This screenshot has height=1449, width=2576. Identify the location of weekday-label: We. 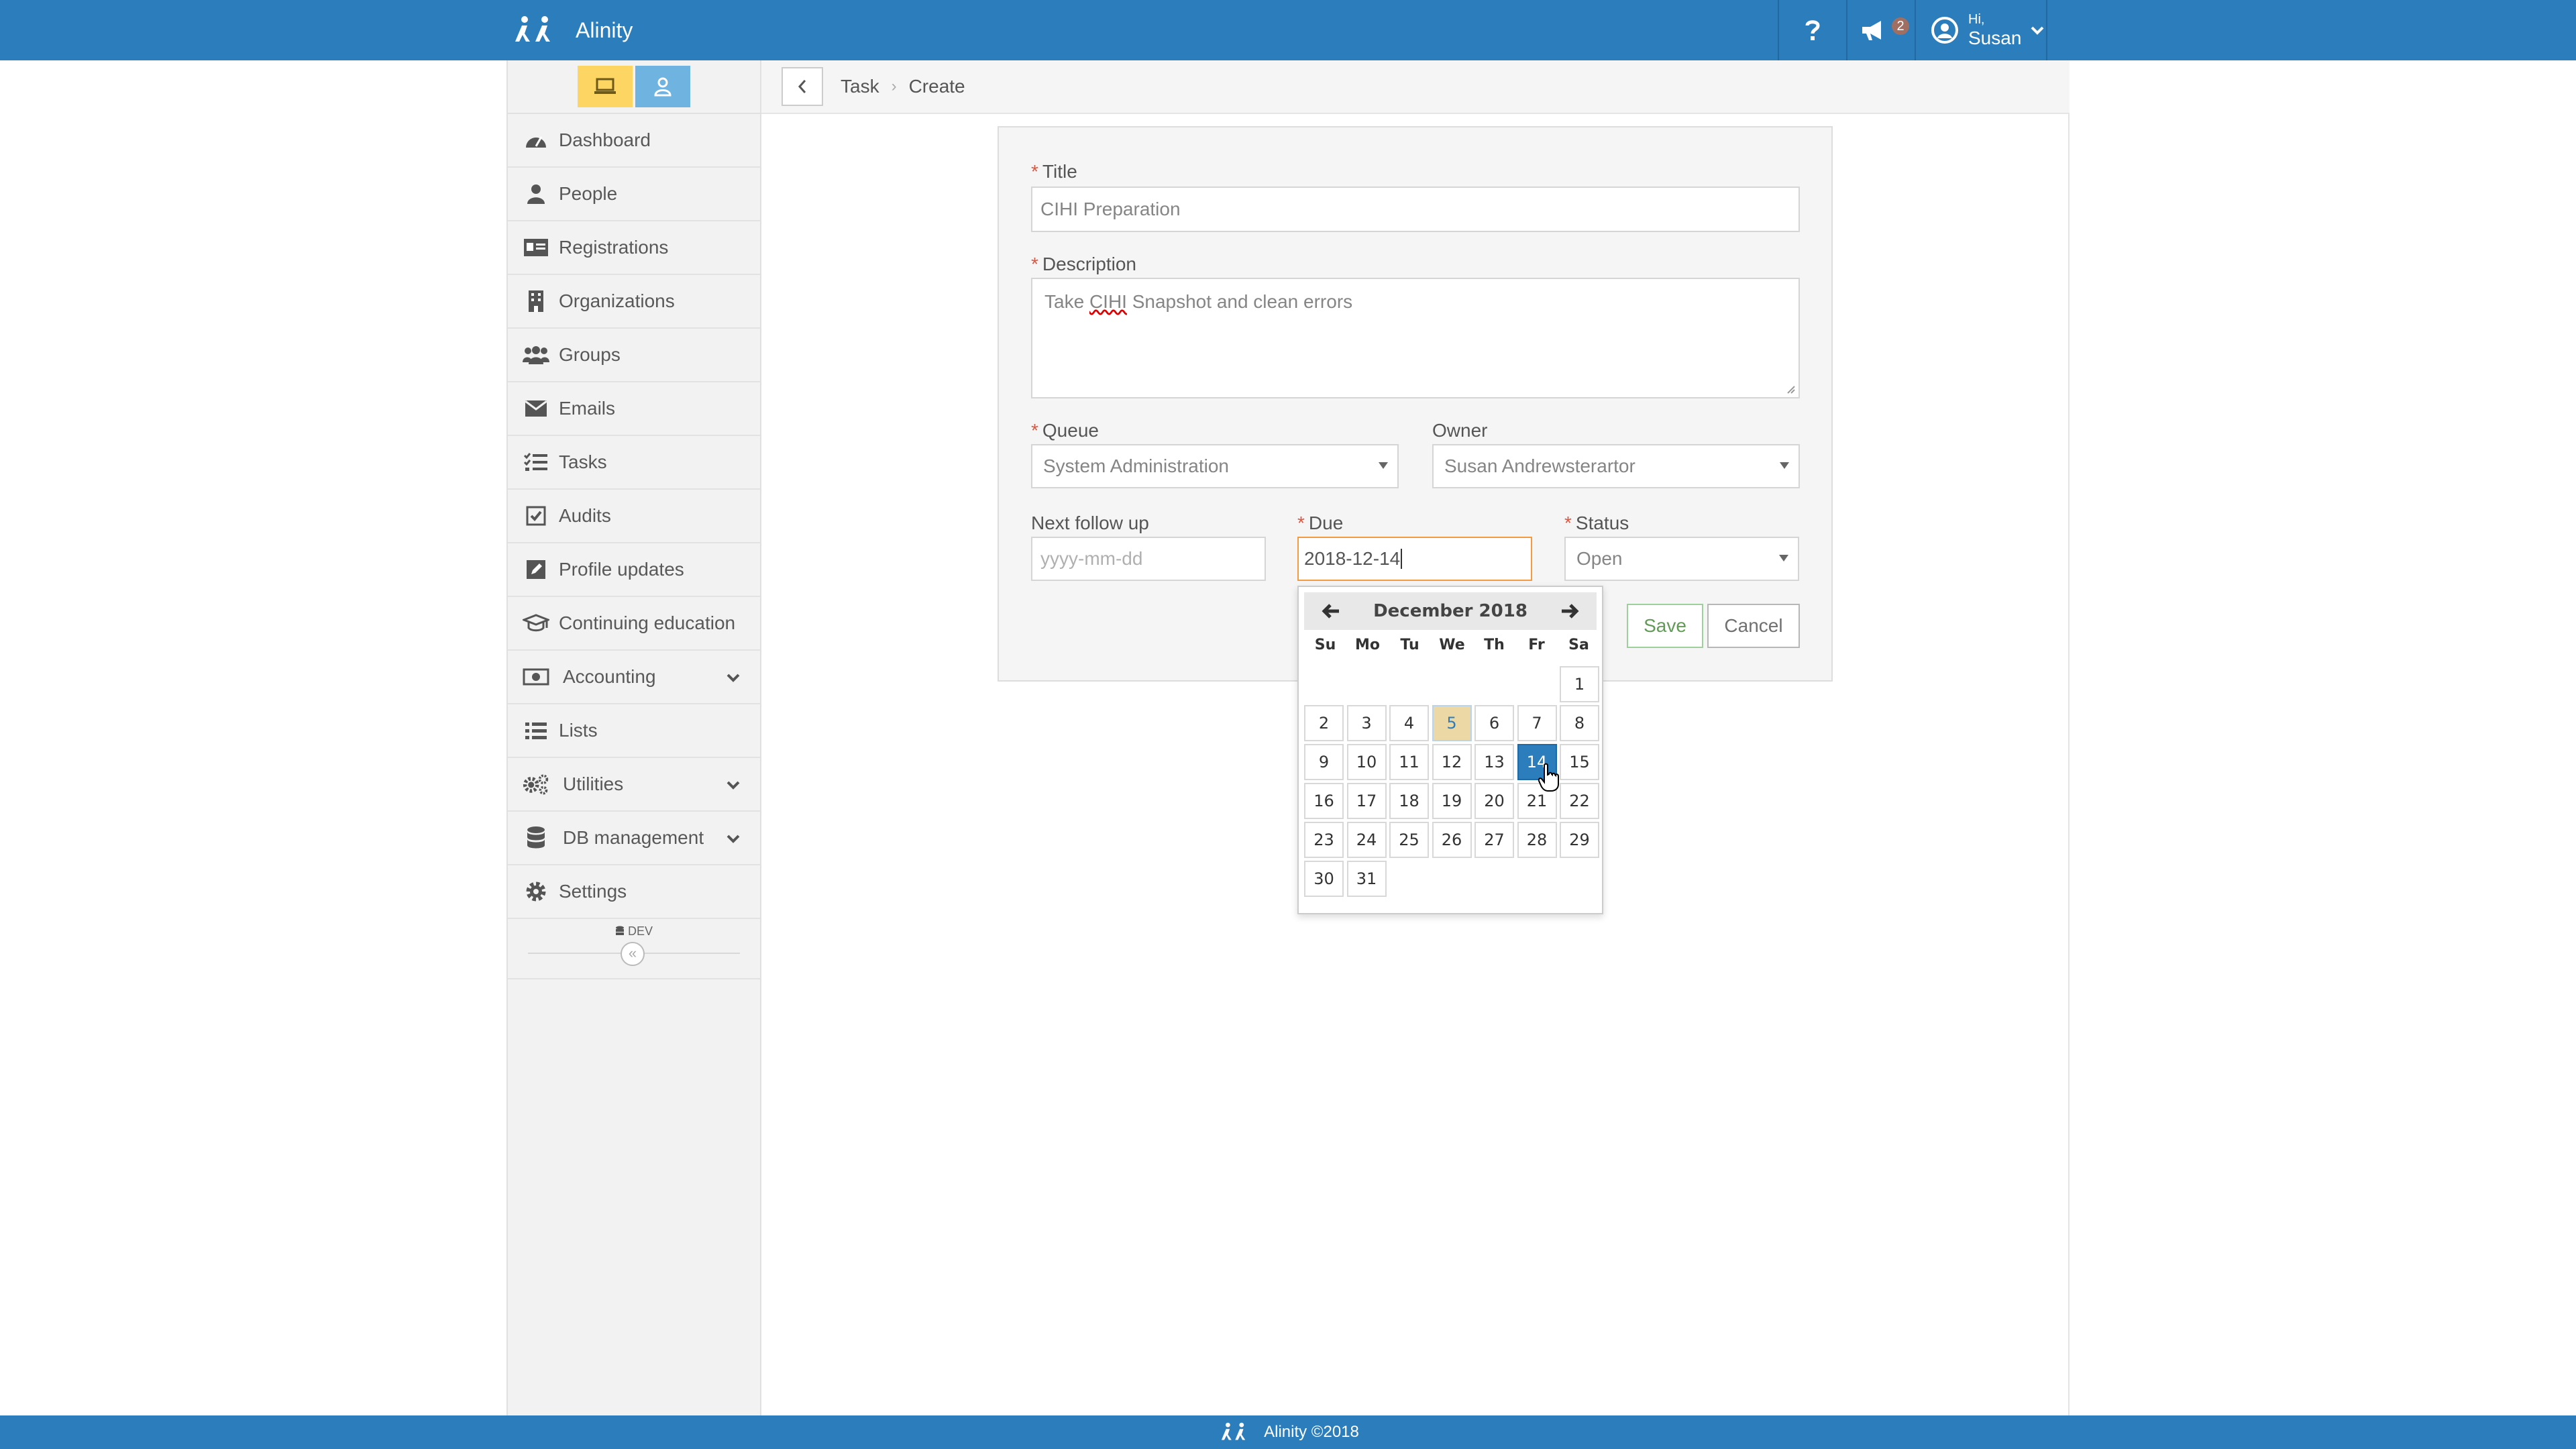
(1452, 645).